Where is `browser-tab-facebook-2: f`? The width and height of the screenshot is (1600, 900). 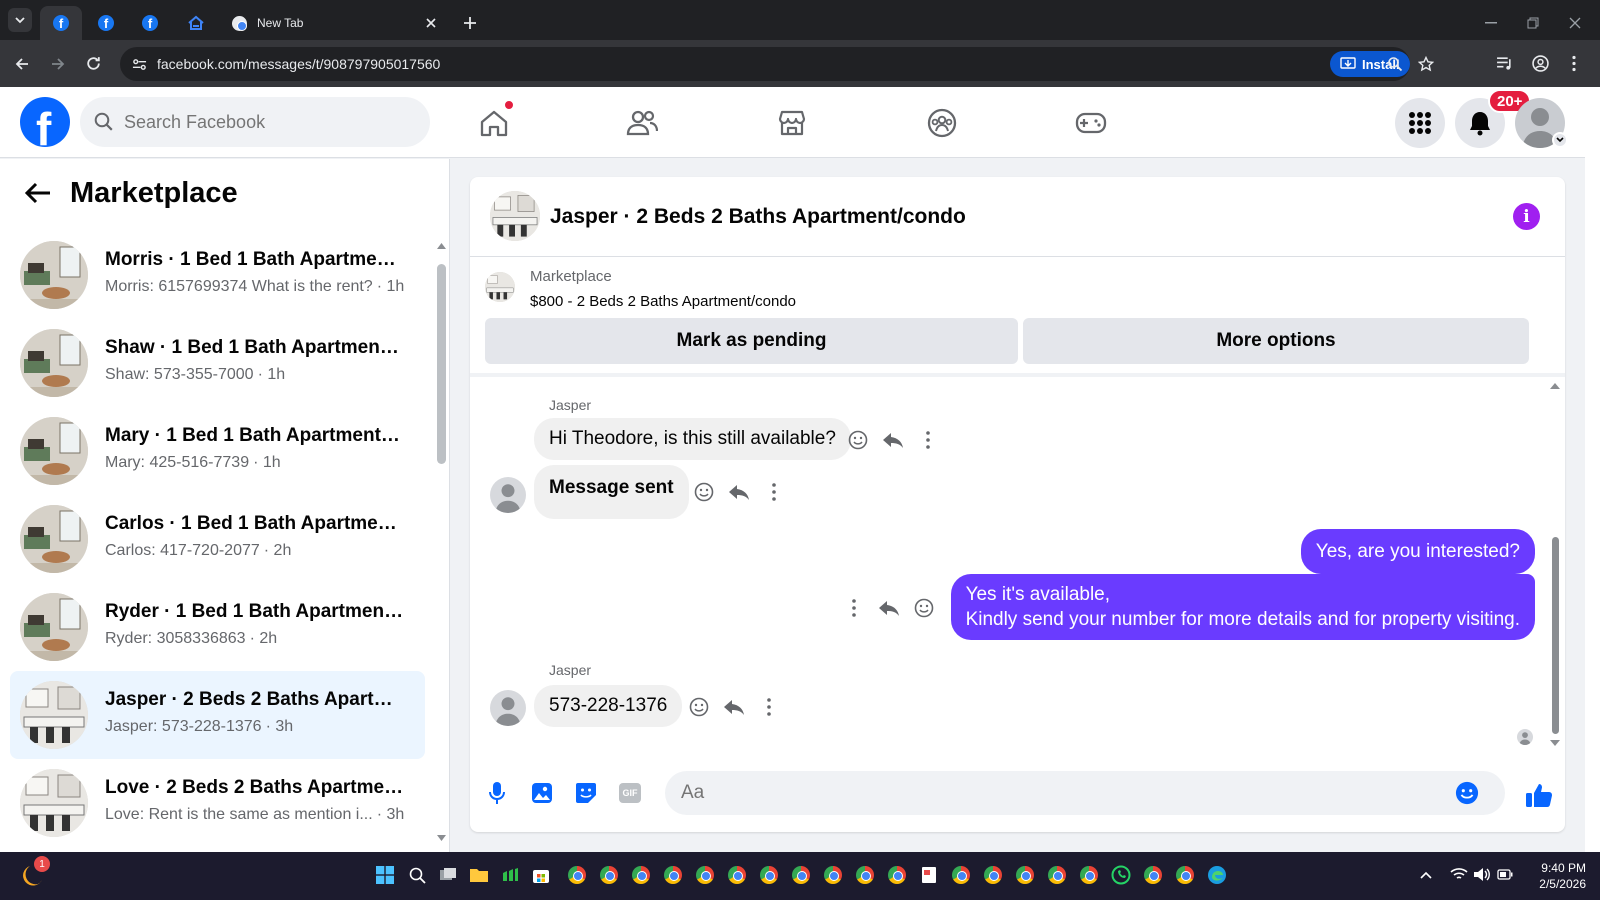 browser-tab-facebook-2: f is located at coordinates (106, 23).